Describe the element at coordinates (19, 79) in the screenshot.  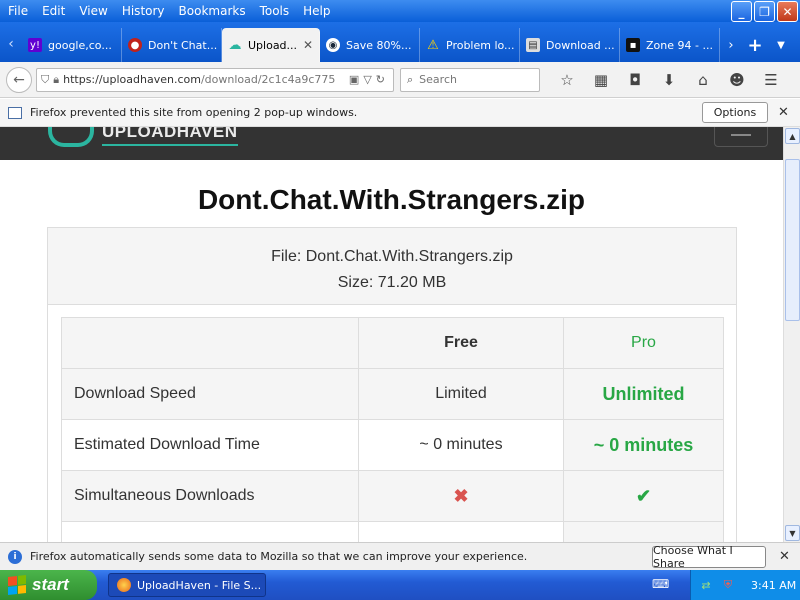
I see `back-arrow-icon: ←` at that location.